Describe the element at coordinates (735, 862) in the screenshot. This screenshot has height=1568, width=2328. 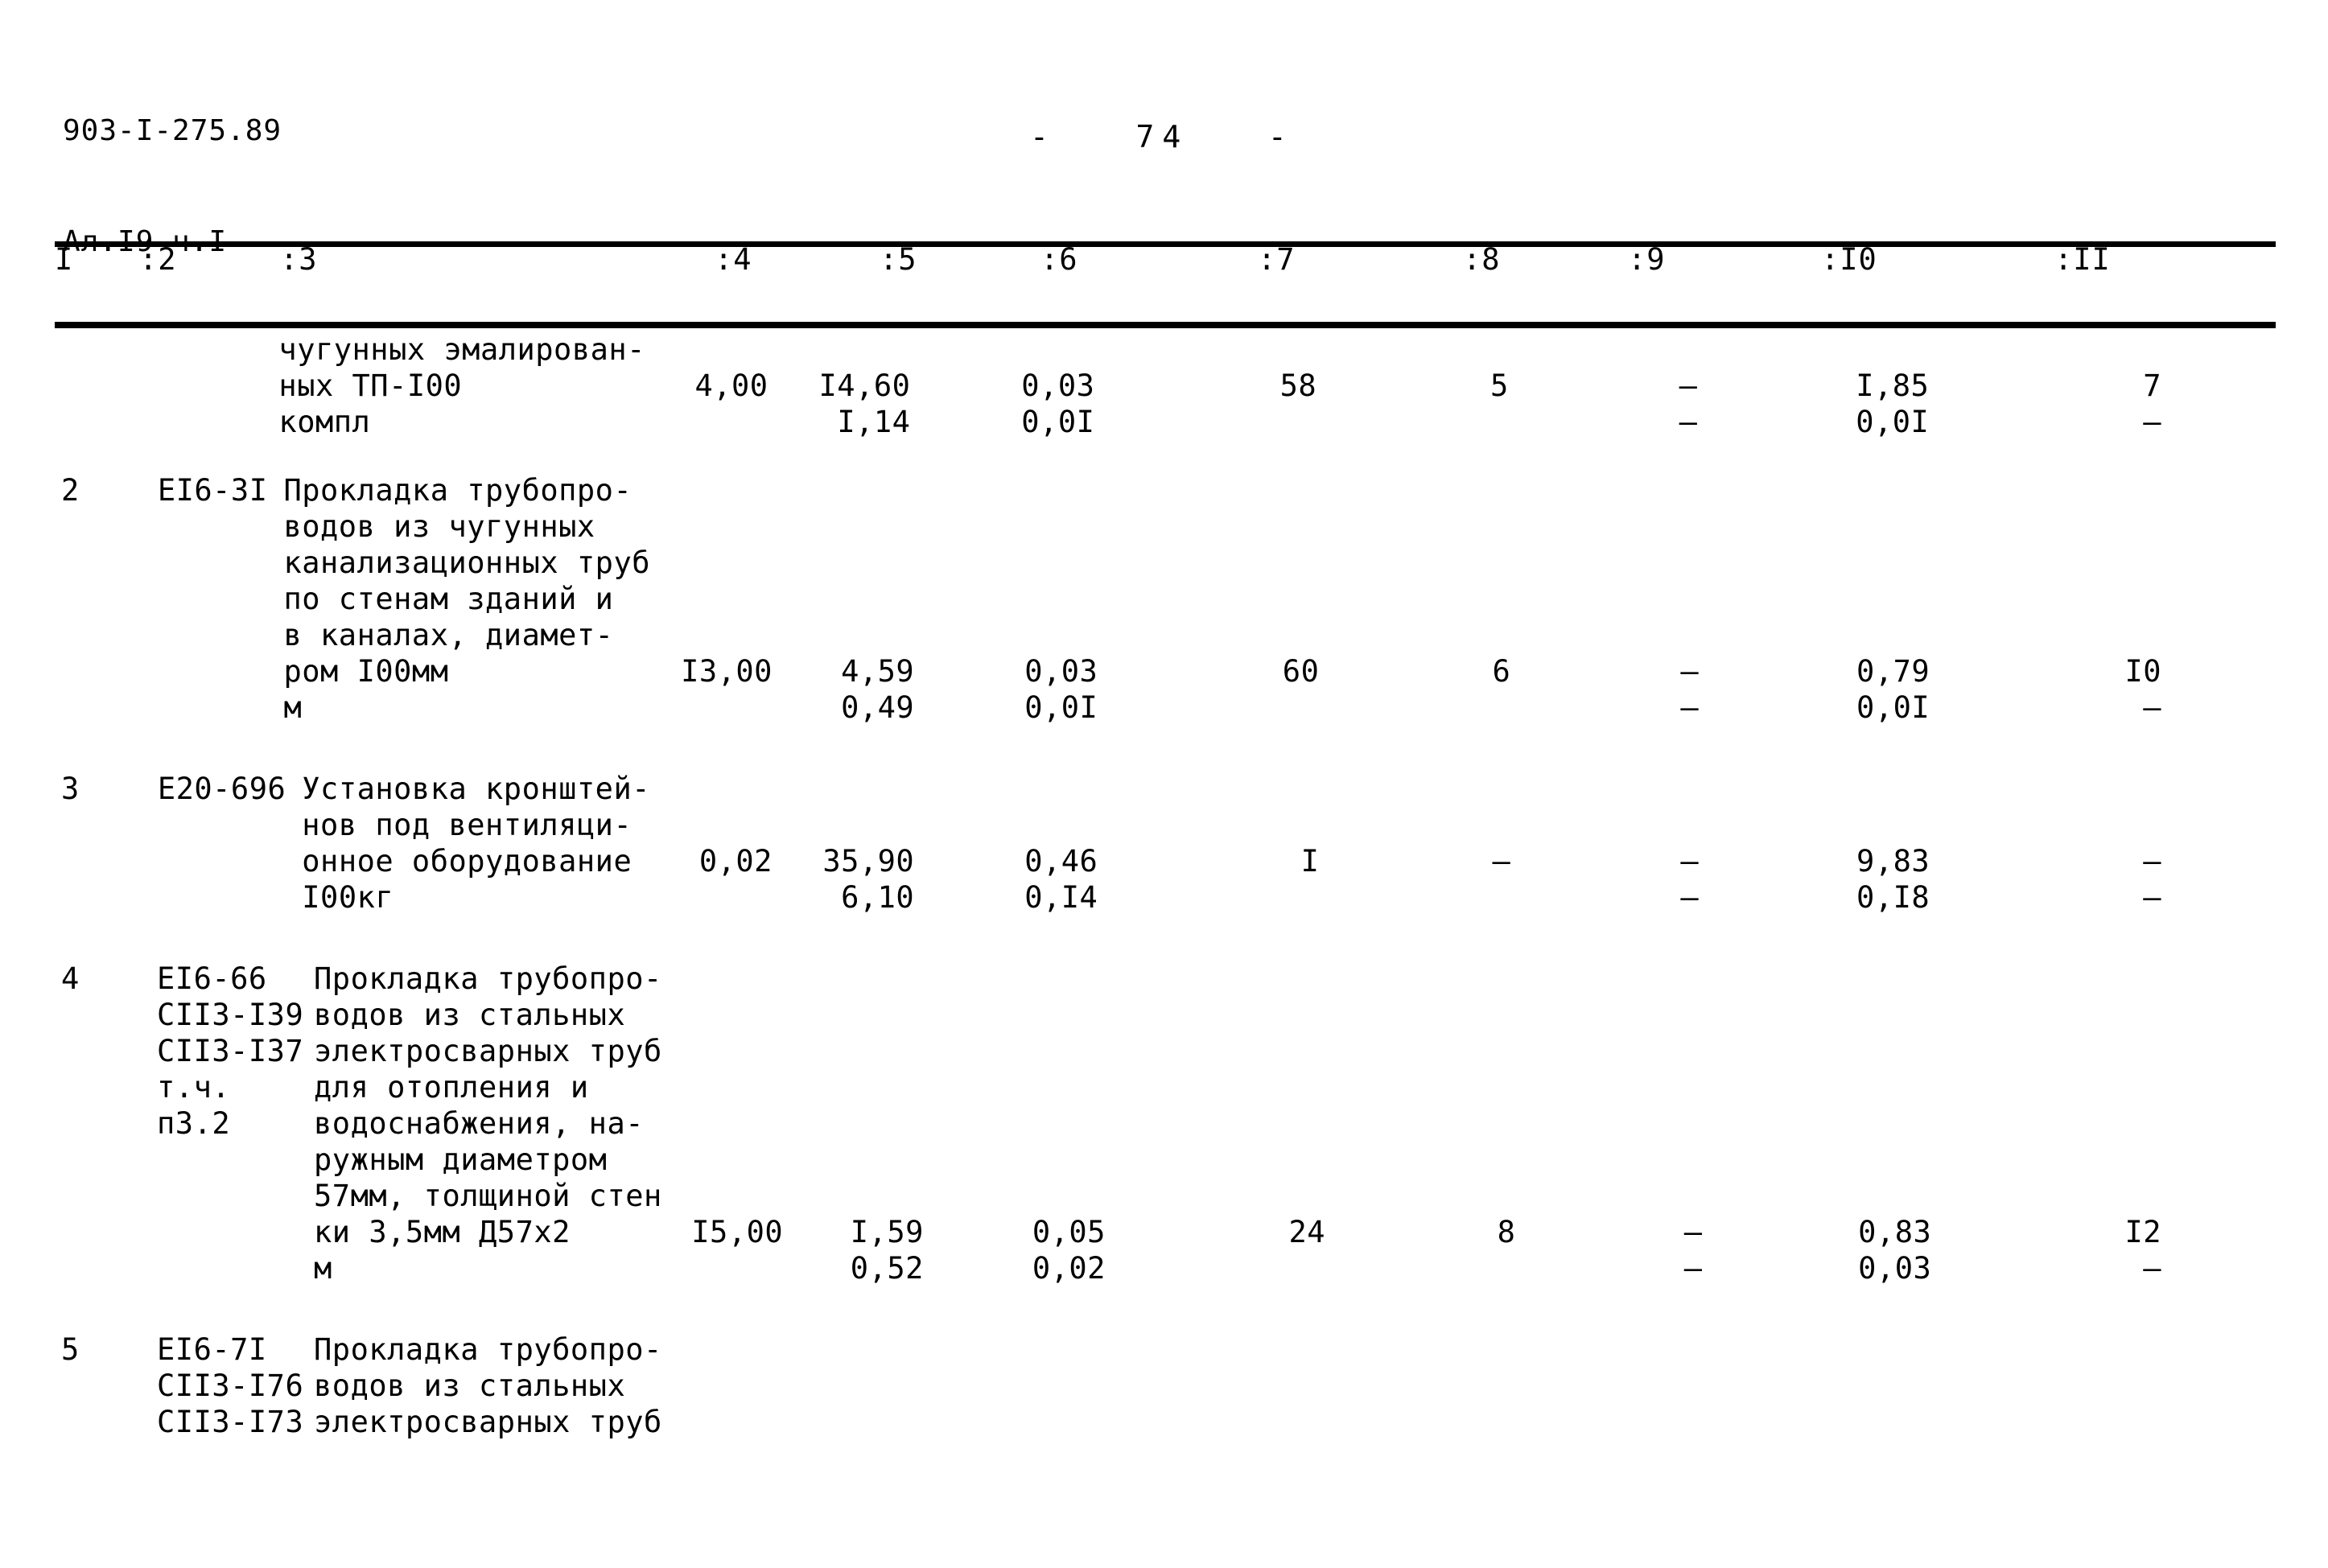
I see `row-quantity: 0,02` at that location.